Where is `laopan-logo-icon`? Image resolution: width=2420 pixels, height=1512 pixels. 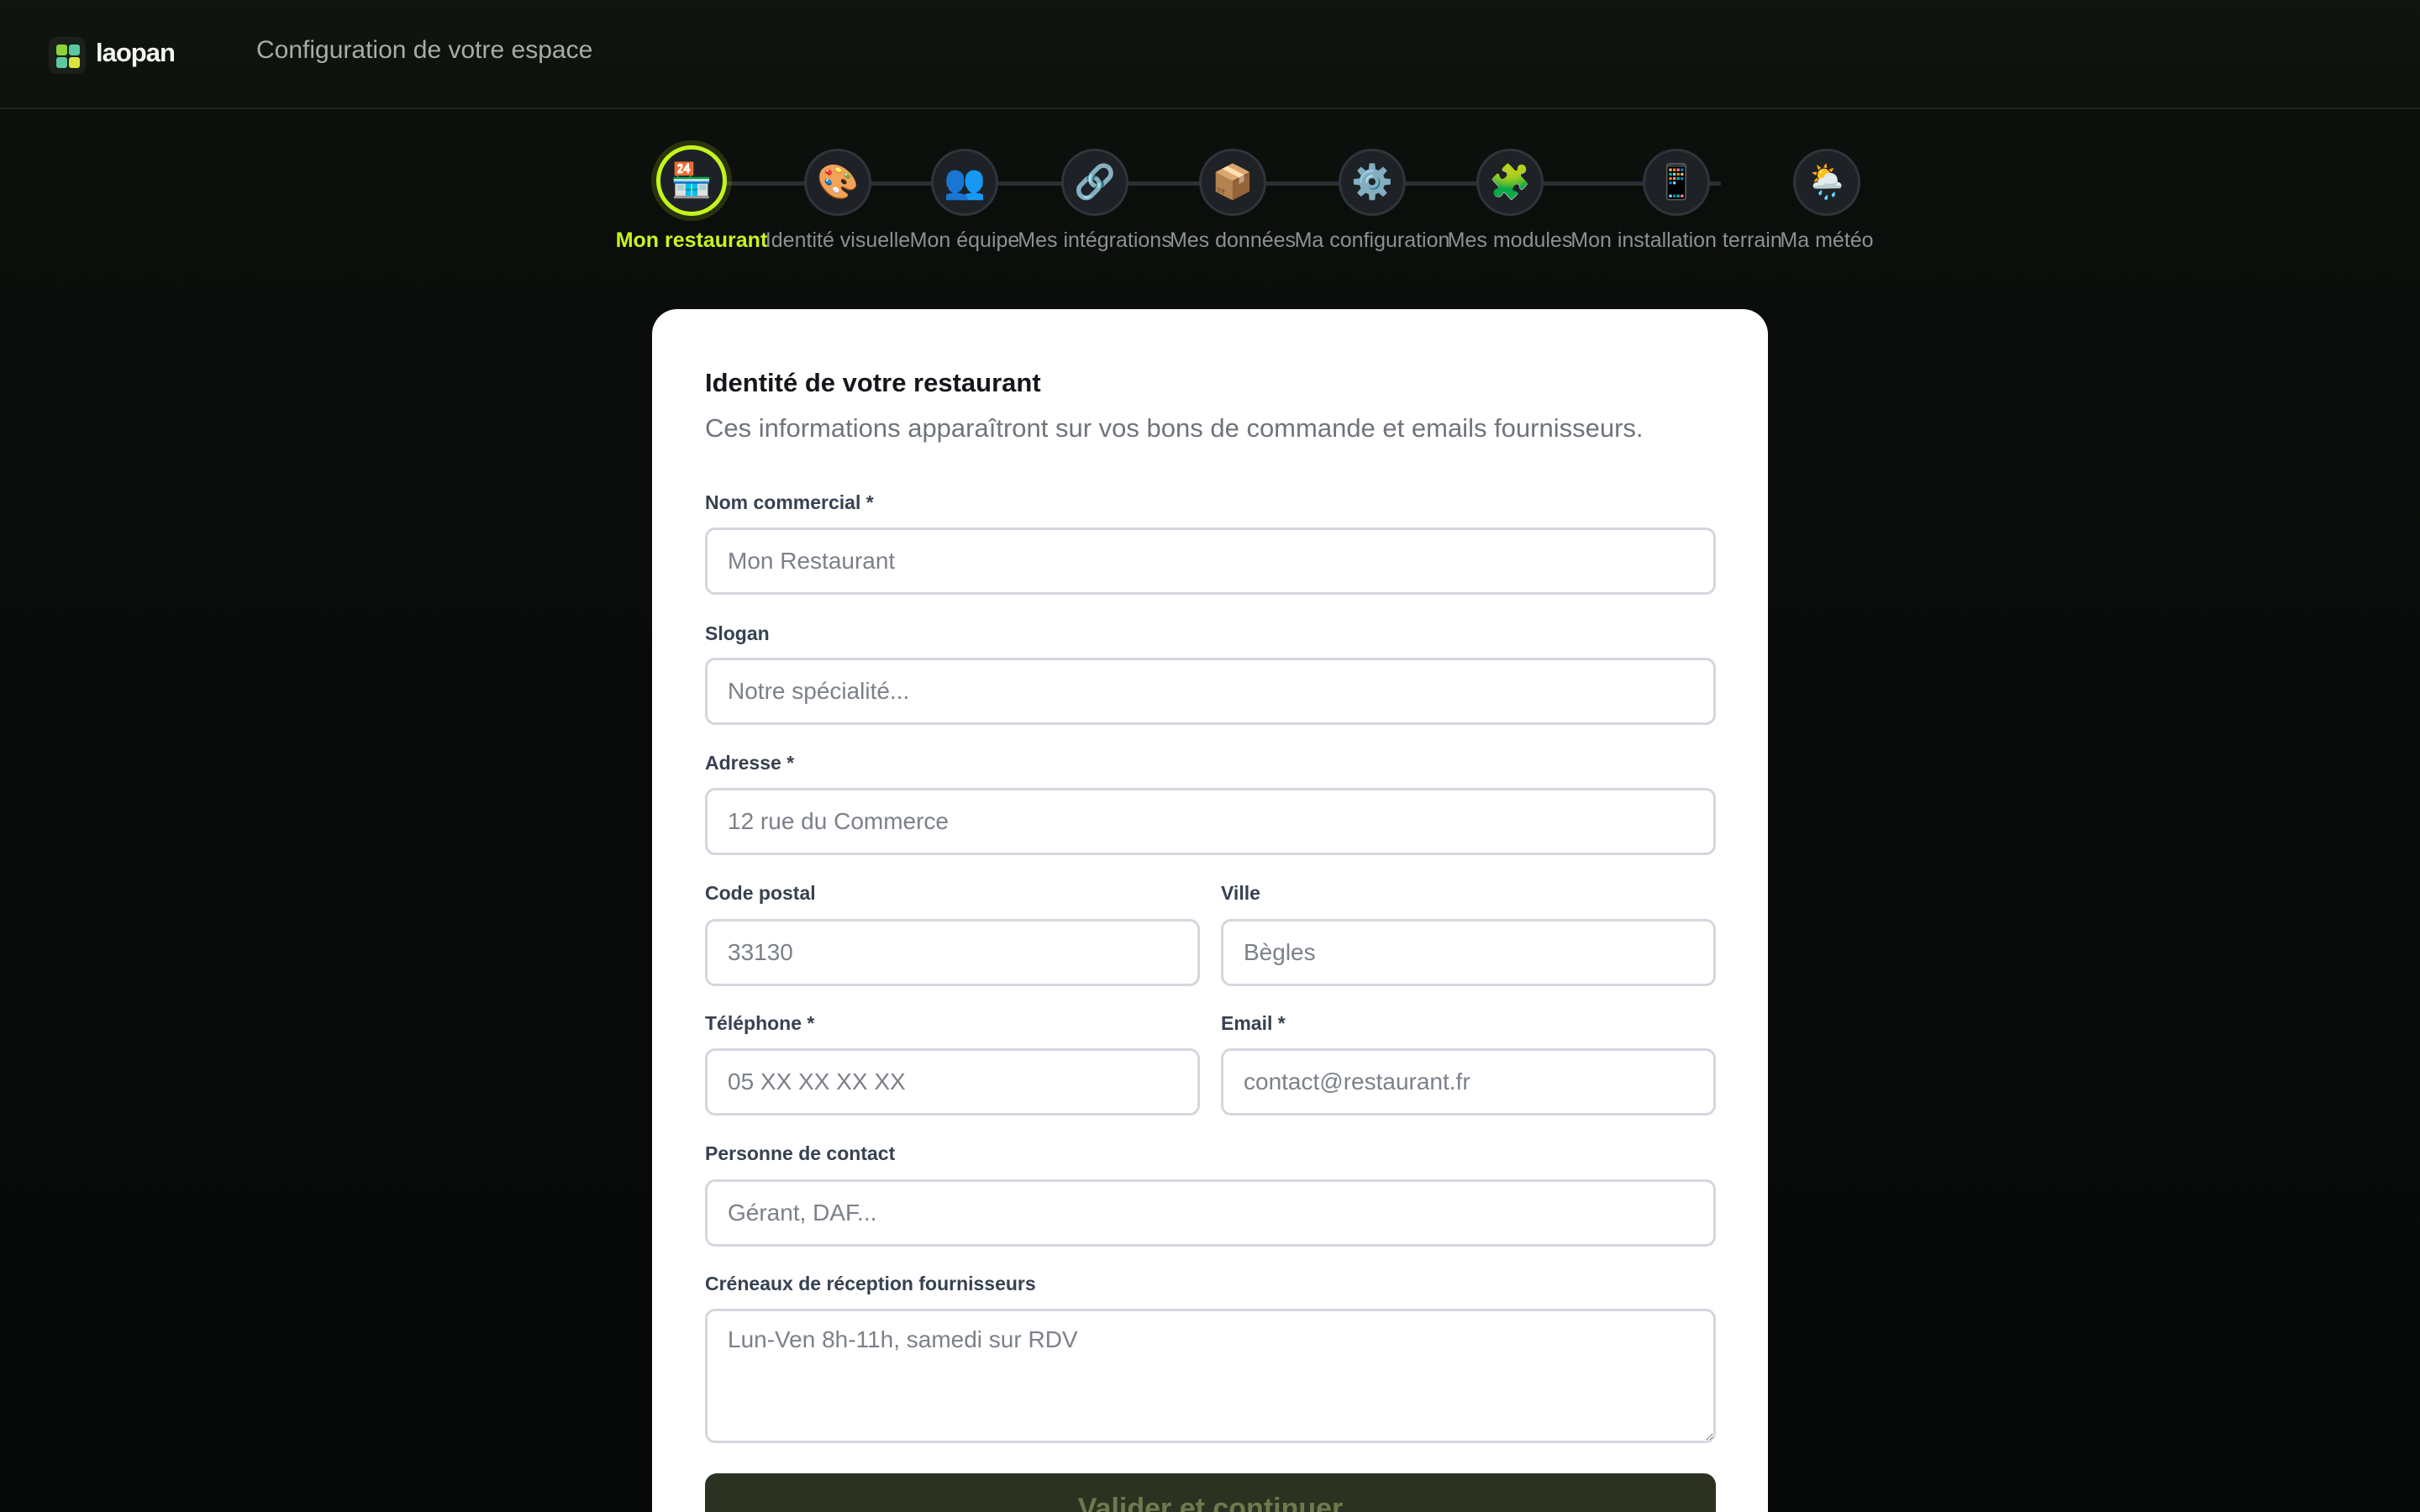 laopan-logo-icon is located at coordinates (67, 55).